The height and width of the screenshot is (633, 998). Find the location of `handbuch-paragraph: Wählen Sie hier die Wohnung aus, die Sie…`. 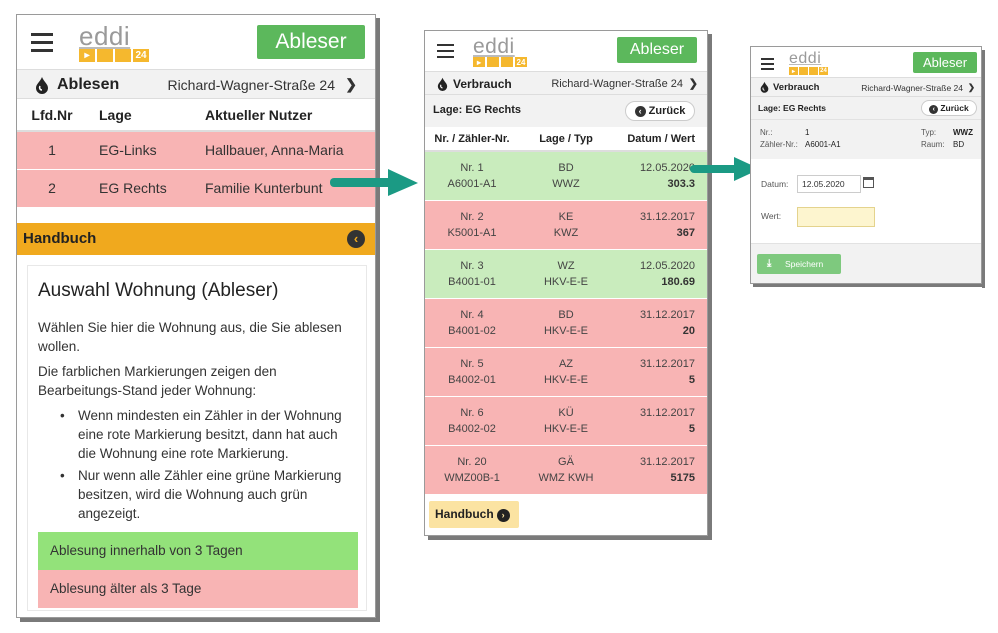

handbuch-paragraph: Wählen Sie hier die Wohnung aus, die Sie… is located at coordinates (190, 337).